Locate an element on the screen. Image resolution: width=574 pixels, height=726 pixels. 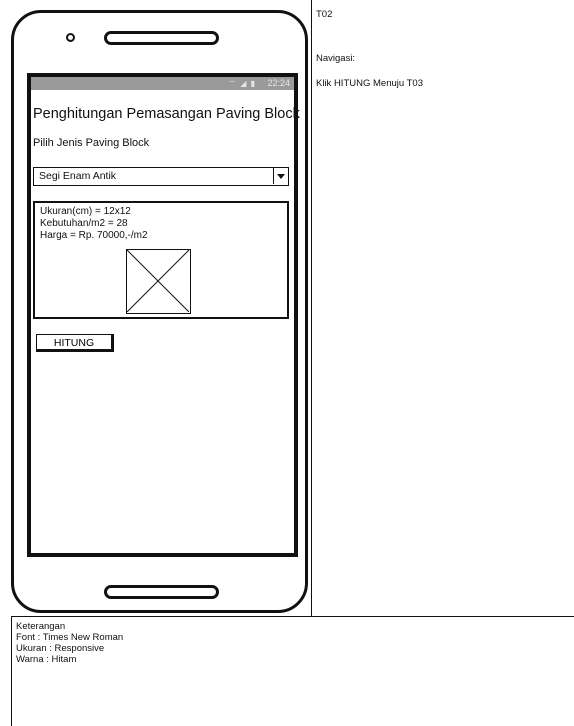
paving-type-select: Segi Enam Antik is located at coordinates (161, 176).